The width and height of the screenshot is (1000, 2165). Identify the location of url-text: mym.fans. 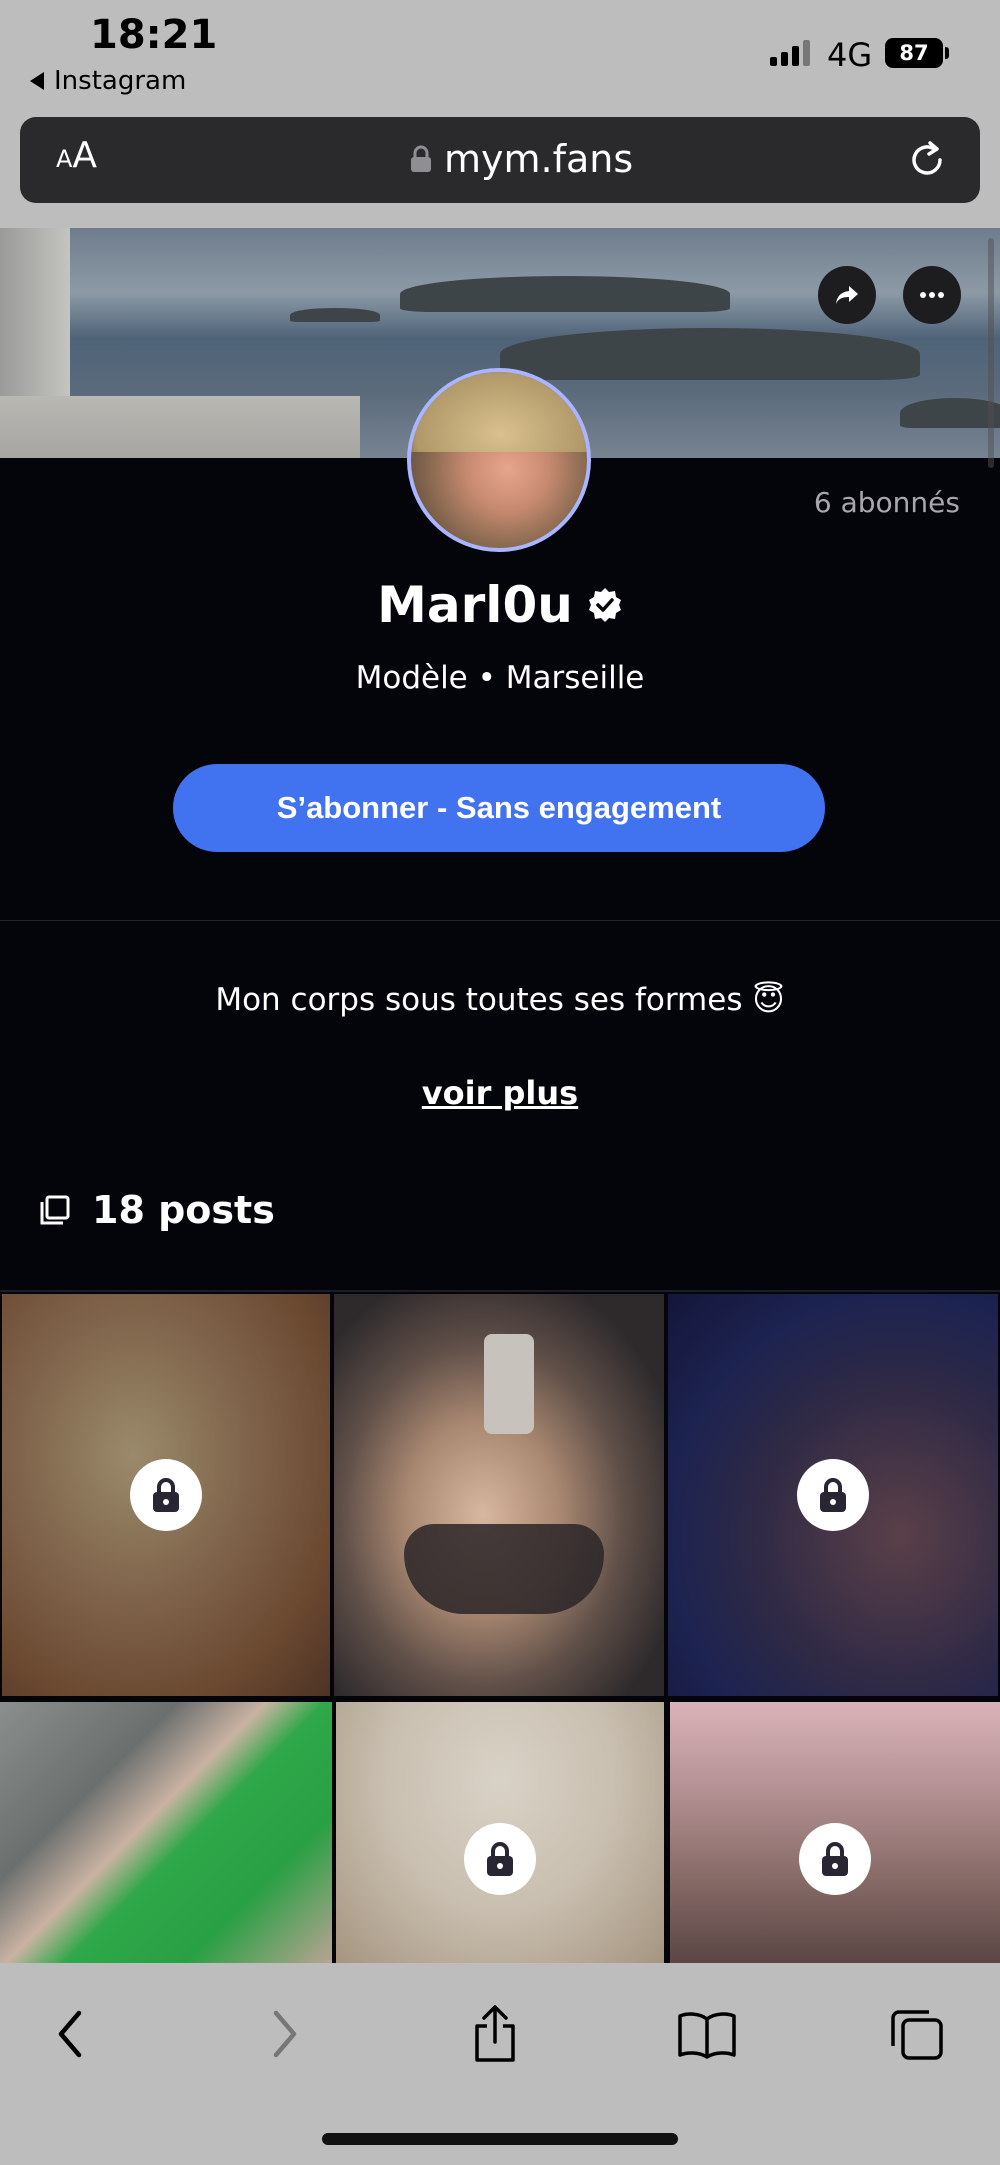
(539, 159).